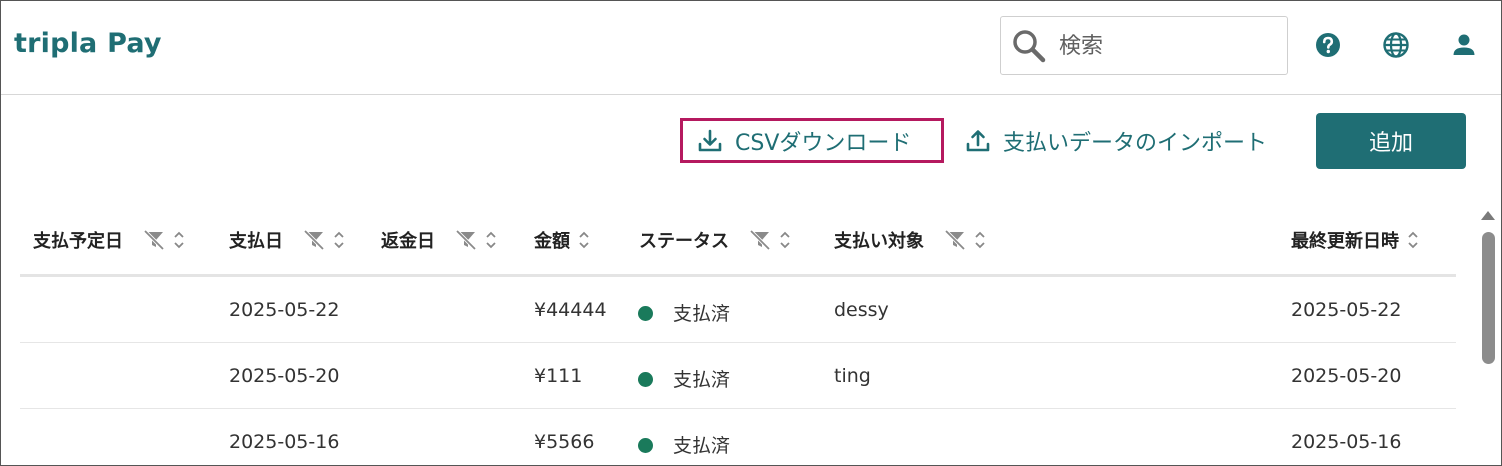  Describe the element at coordinates (1029, 46) in the screenshot. I see `search-icon` at that location.